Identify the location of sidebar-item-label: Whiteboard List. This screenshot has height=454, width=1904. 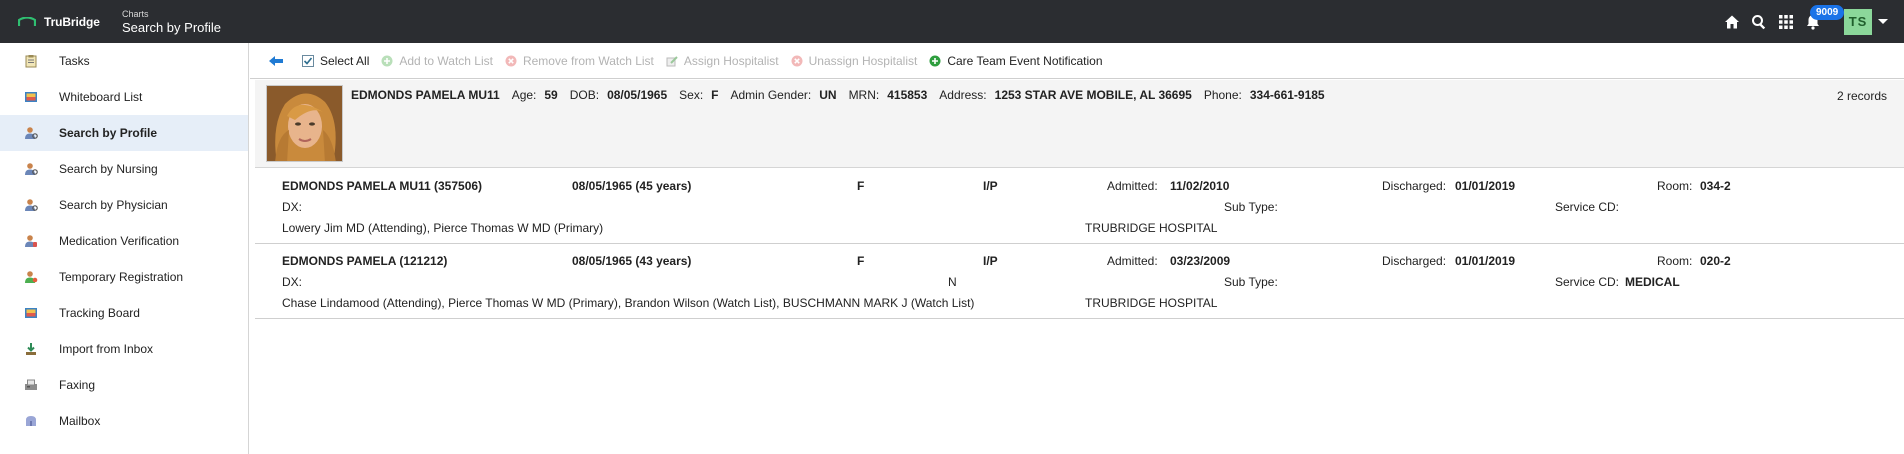
(101, 97).